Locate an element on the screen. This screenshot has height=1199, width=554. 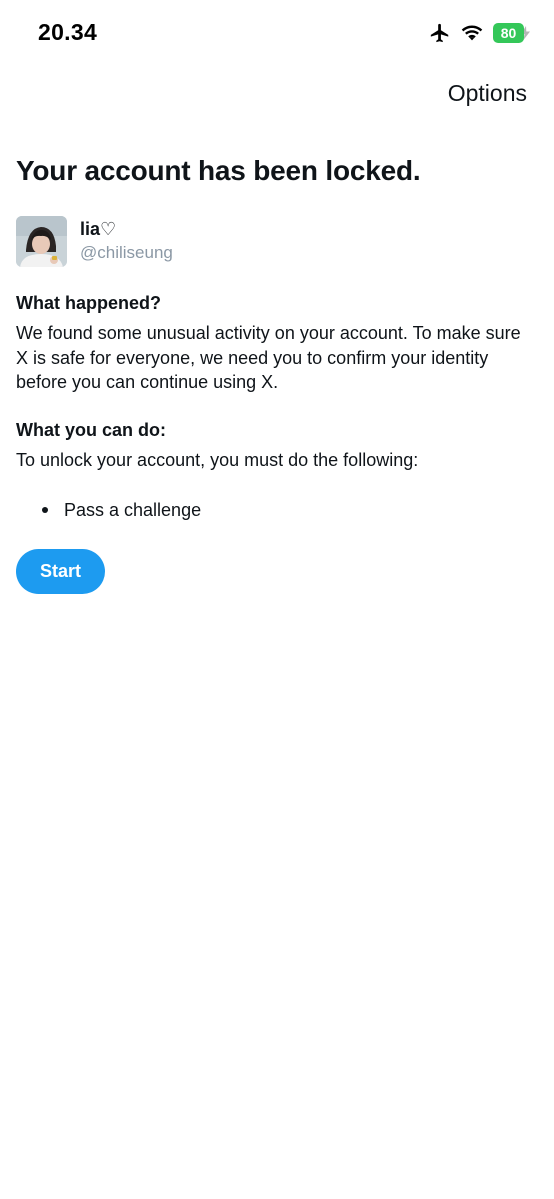
status-time: 20.34 is located at coordinates (68, 32).